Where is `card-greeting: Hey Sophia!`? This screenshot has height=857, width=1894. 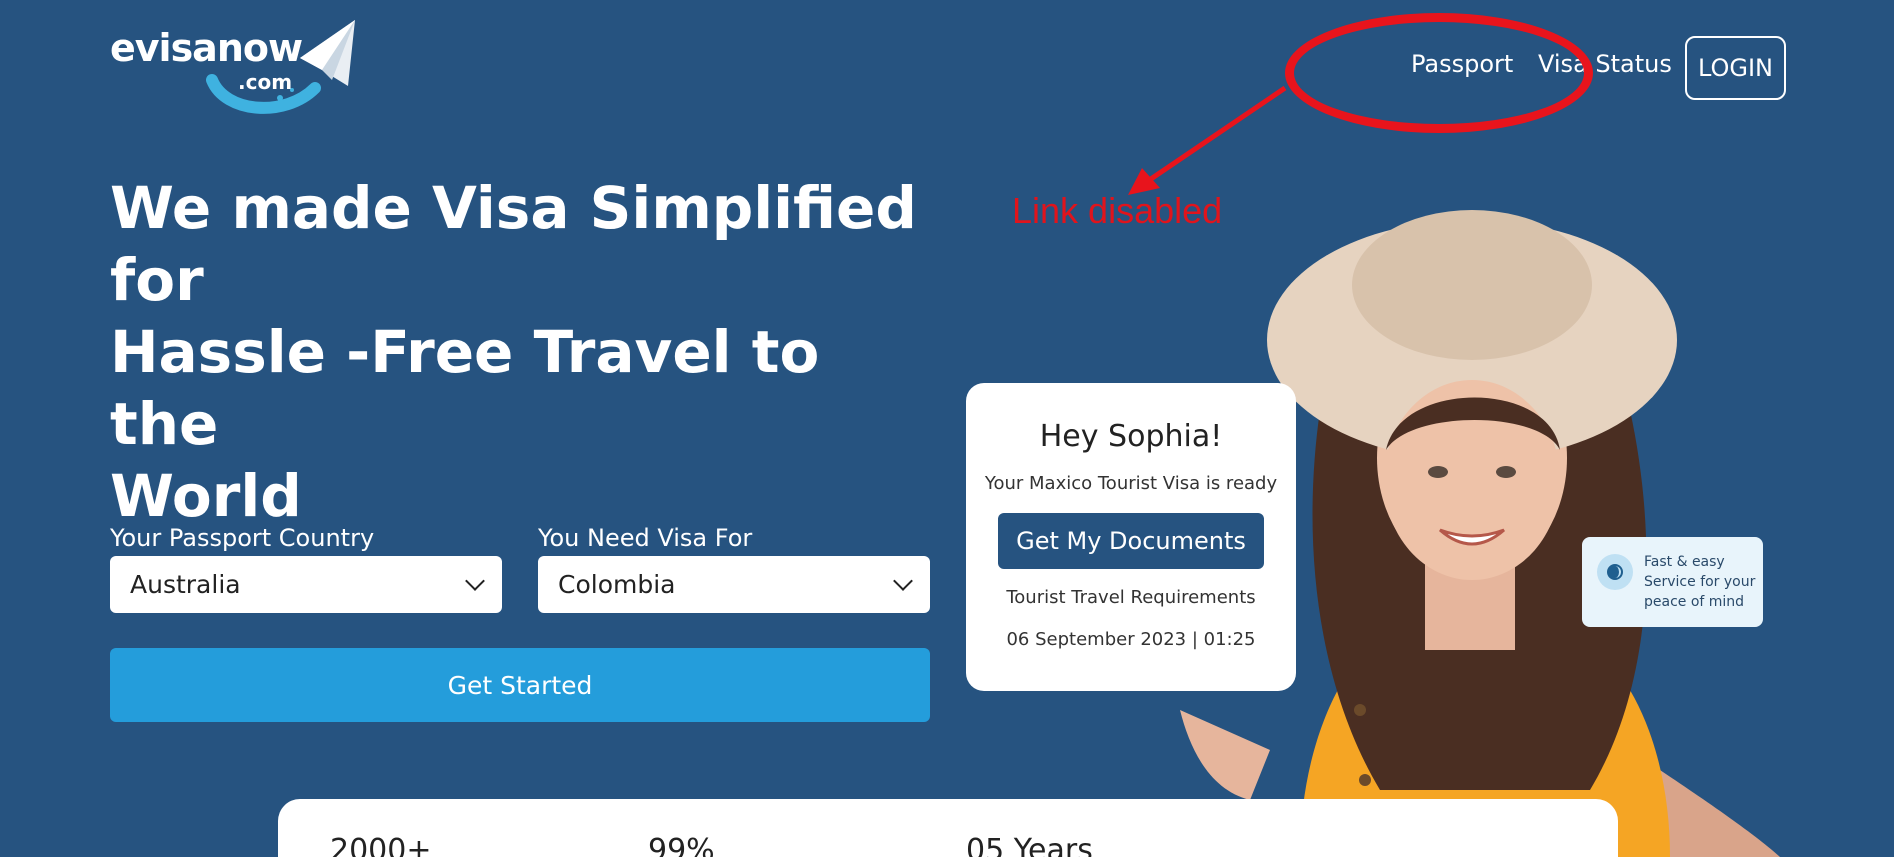
card-greeting: Hey Sophia! is located at coordinates (1131, 436).